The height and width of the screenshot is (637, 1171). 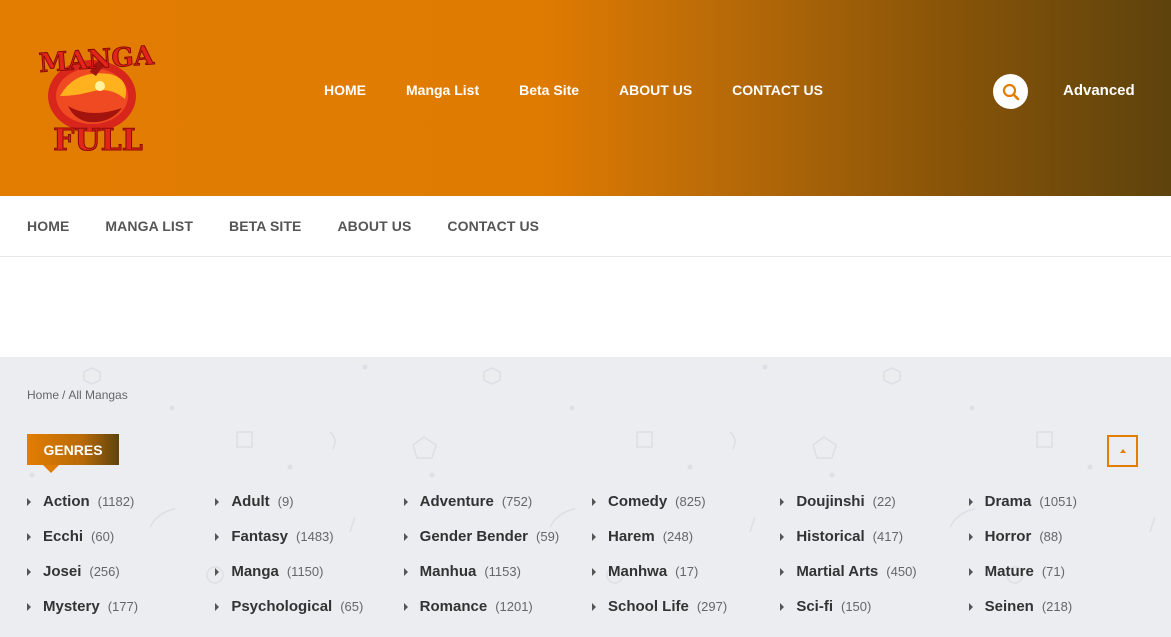 What do you see at coordinates (121, 510) in the screenshot?
I see `genre-item: Action (1182)` at bounding box center [121, 510].